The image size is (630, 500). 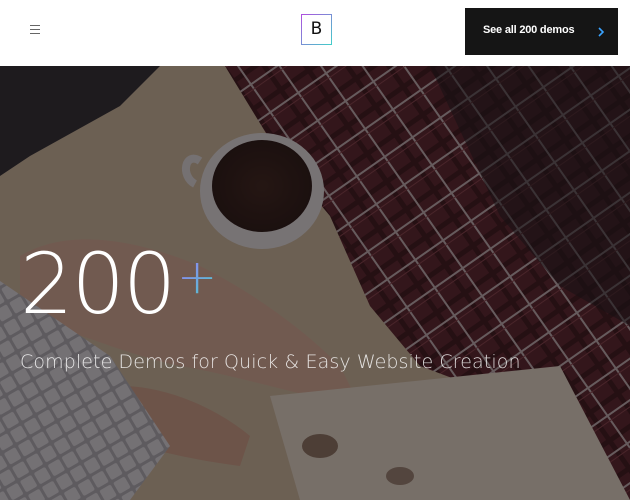 I want to click on site-header: B See all 200 demos, so click(x=315, y=33).